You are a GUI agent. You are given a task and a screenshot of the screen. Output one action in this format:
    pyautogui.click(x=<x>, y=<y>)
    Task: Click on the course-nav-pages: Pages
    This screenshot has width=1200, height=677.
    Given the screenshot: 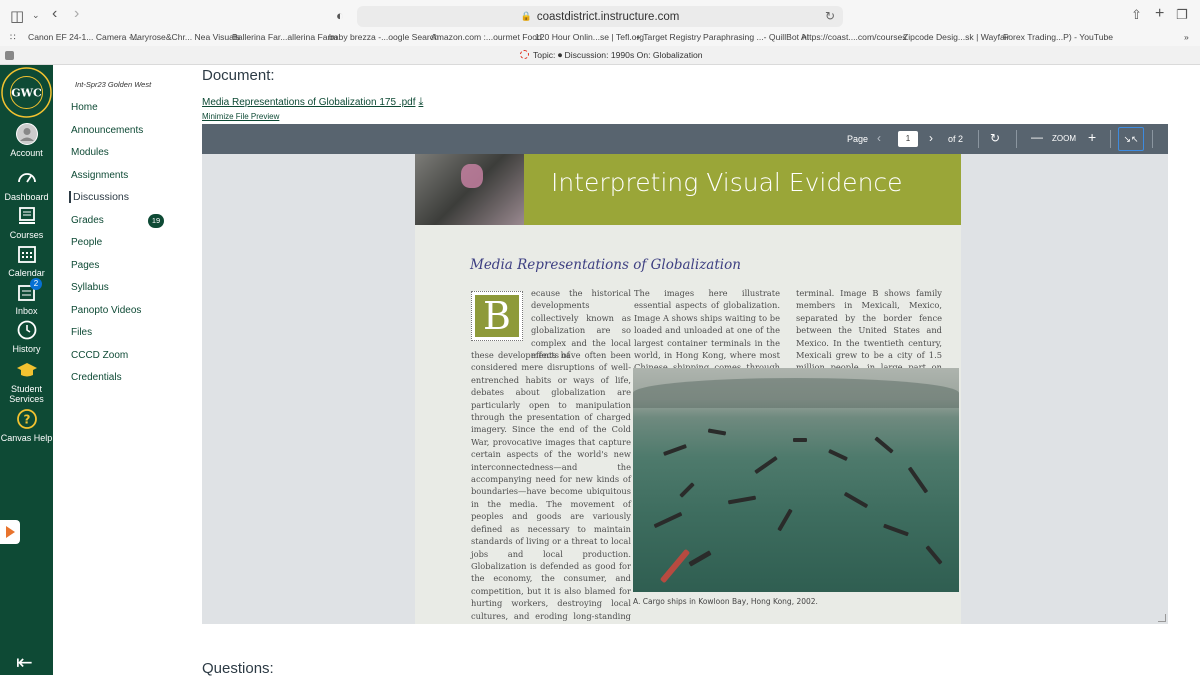 What is the action you would take?
    pyautogui.click(x=85, y=265)
    